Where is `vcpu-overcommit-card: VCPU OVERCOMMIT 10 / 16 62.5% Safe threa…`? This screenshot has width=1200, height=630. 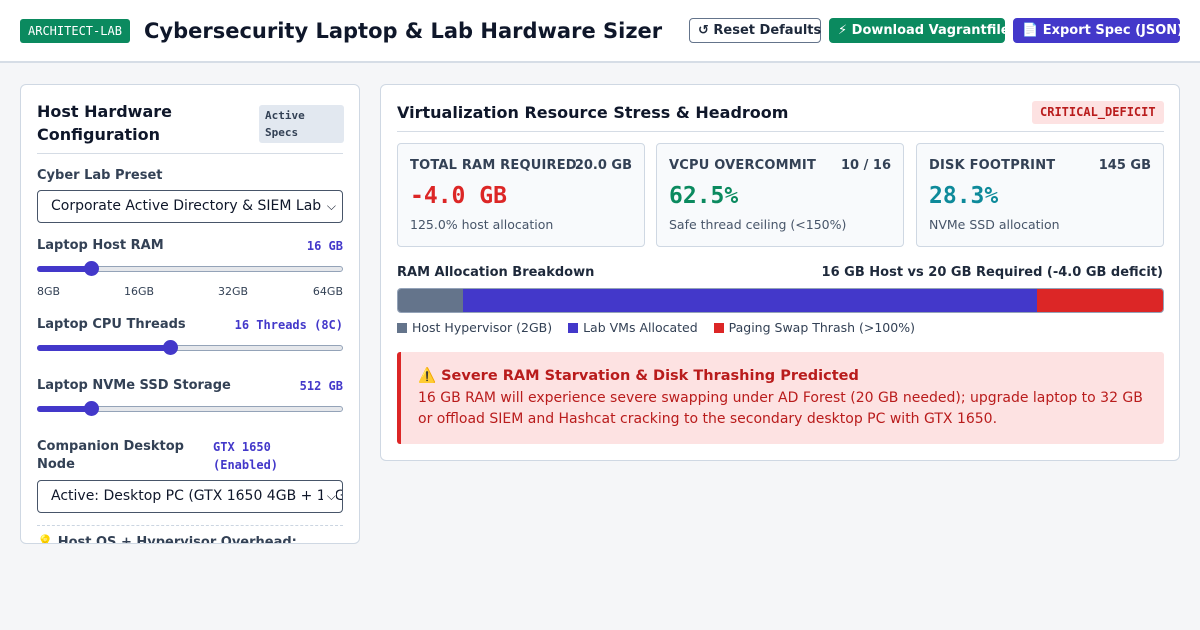
vcpu-overcommit-card: VCPU OVERCOMMIT 10 / 16 62.5% Safe threa… is located at coordinates (780, 195).